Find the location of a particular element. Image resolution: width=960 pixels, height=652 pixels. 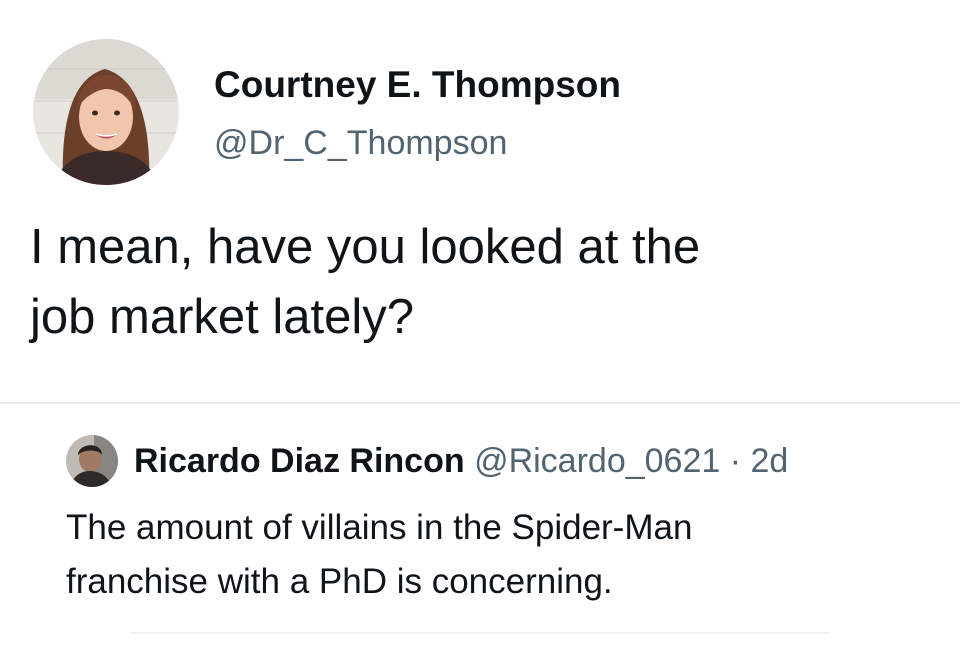

quoted-text-line: franchise with a PhD is concerning. is located at coordinates (339, 581).